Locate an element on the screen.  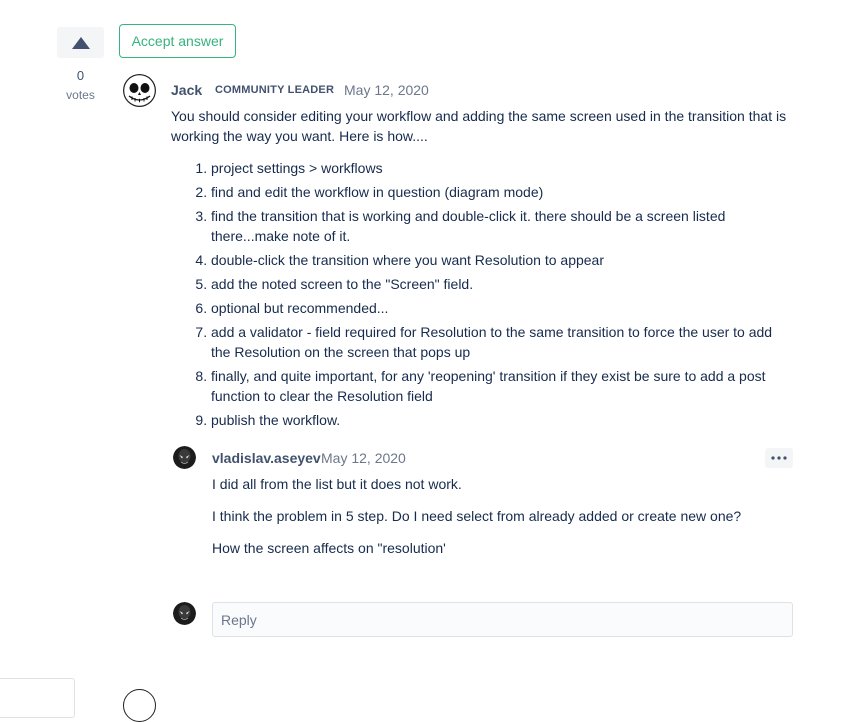
comment-date: May 12, 2020 is located at coordinates (363, 458).